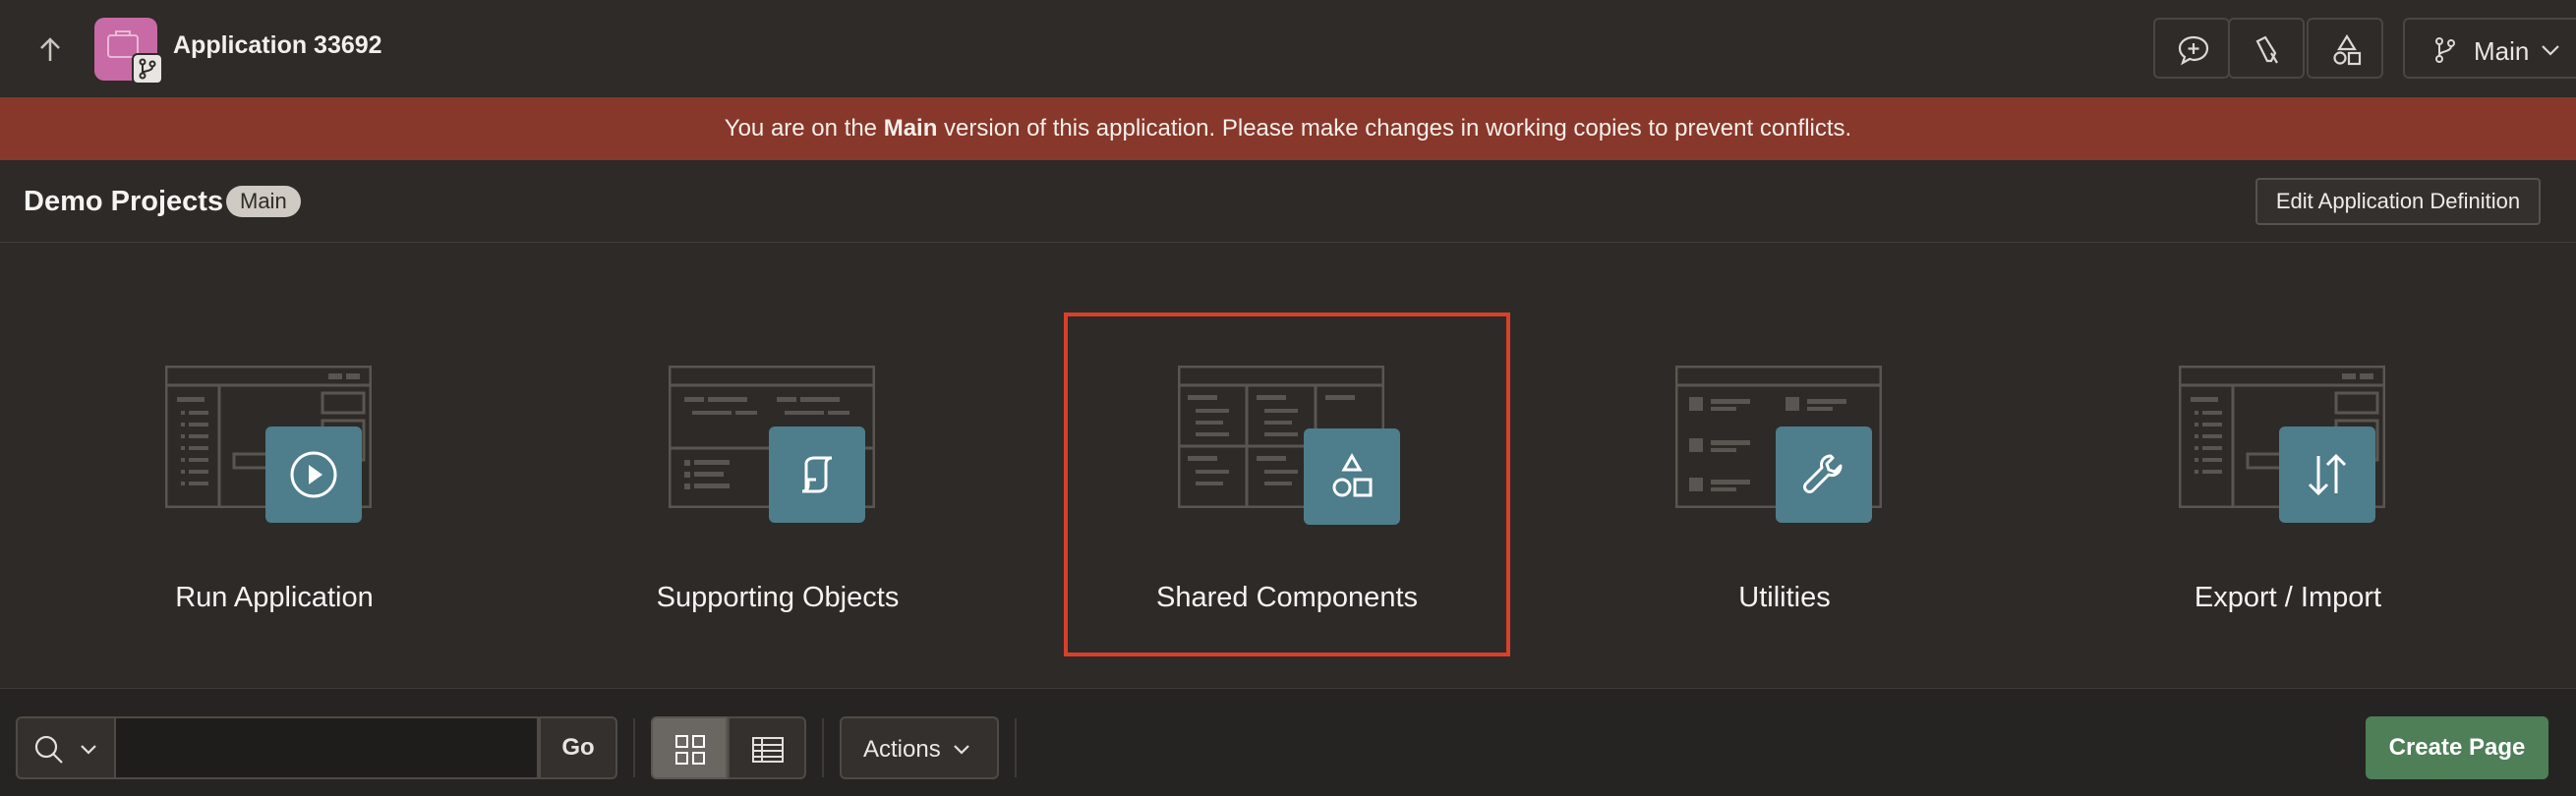  I want to click on top-bar: Application 33692 Main, so click(1288, 48).